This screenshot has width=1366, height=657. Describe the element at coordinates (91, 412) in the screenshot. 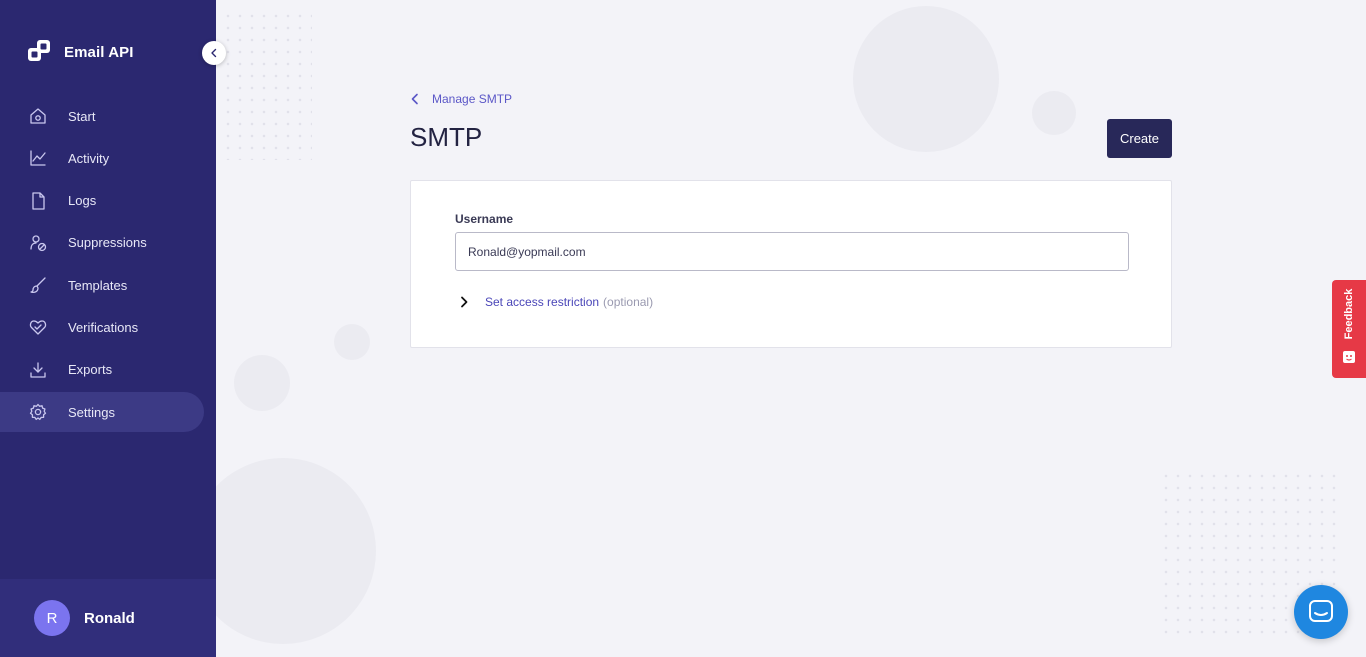

I see `sidebar-item-label: Settings` at that location.